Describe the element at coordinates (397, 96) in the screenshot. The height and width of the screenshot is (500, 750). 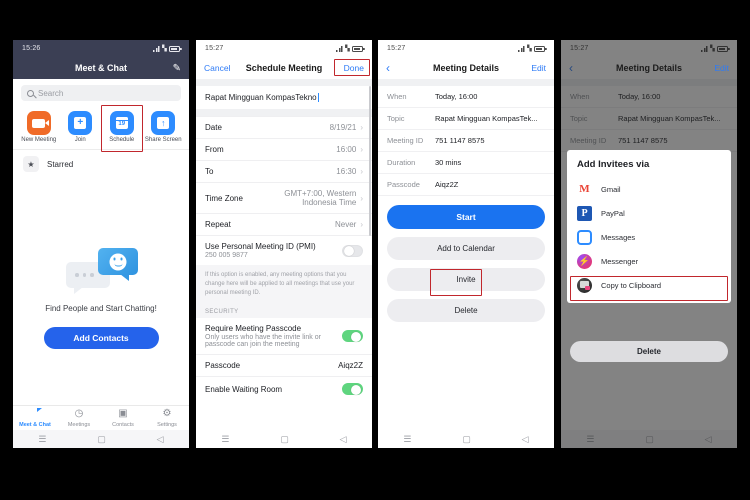
I see `detail-label: When` at that location.